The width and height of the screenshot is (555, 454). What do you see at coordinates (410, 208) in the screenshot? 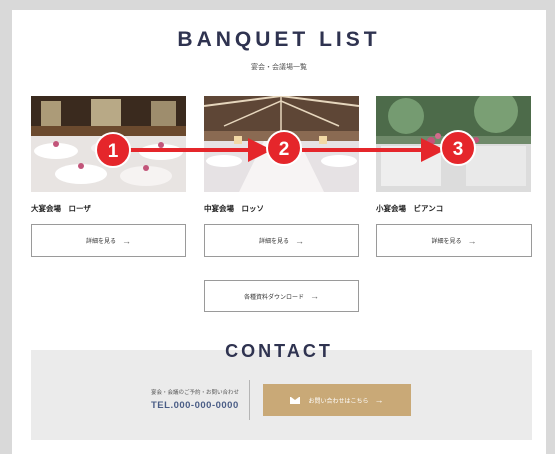
I see `venue-name-bianco: 小宴会場 ビアンコ` at bounding box center [410, 208].